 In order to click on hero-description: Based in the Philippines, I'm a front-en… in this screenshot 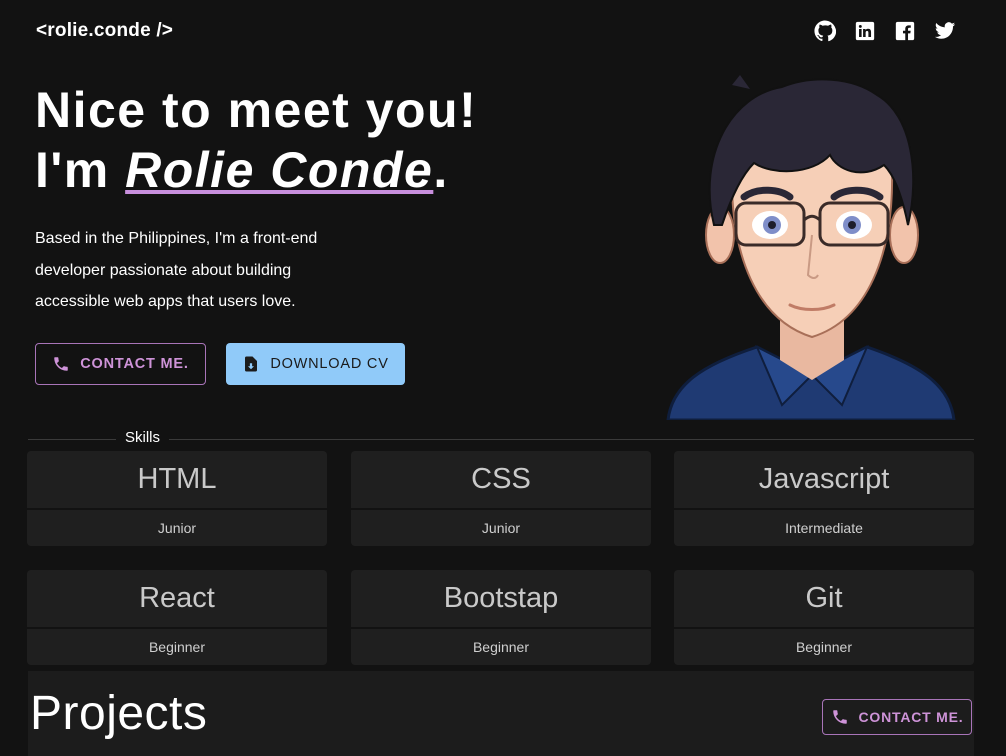, I will do `click(176, 270)`.